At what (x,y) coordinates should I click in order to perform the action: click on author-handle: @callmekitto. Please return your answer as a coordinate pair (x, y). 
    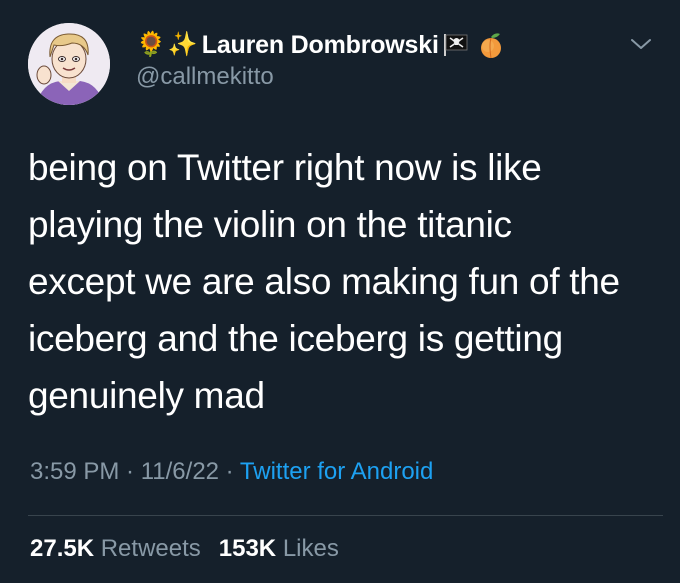
    Looking at the image, I should click on (205, 77).